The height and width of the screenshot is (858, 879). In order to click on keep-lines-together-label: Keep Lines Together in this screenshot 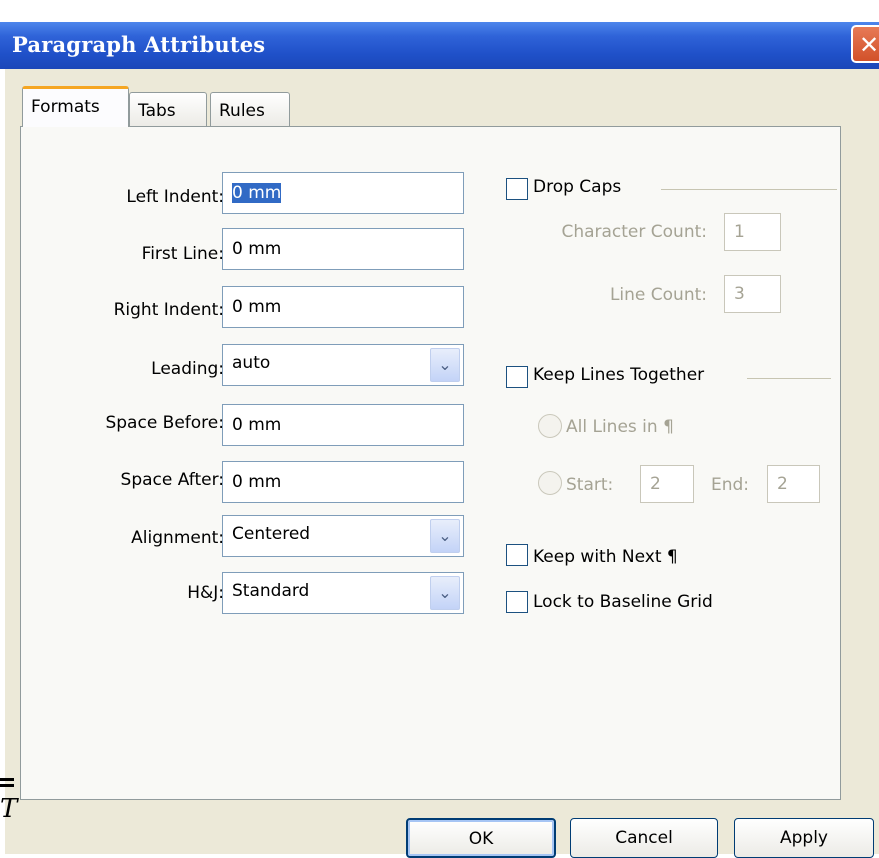, I will do `click(619, 375)`.